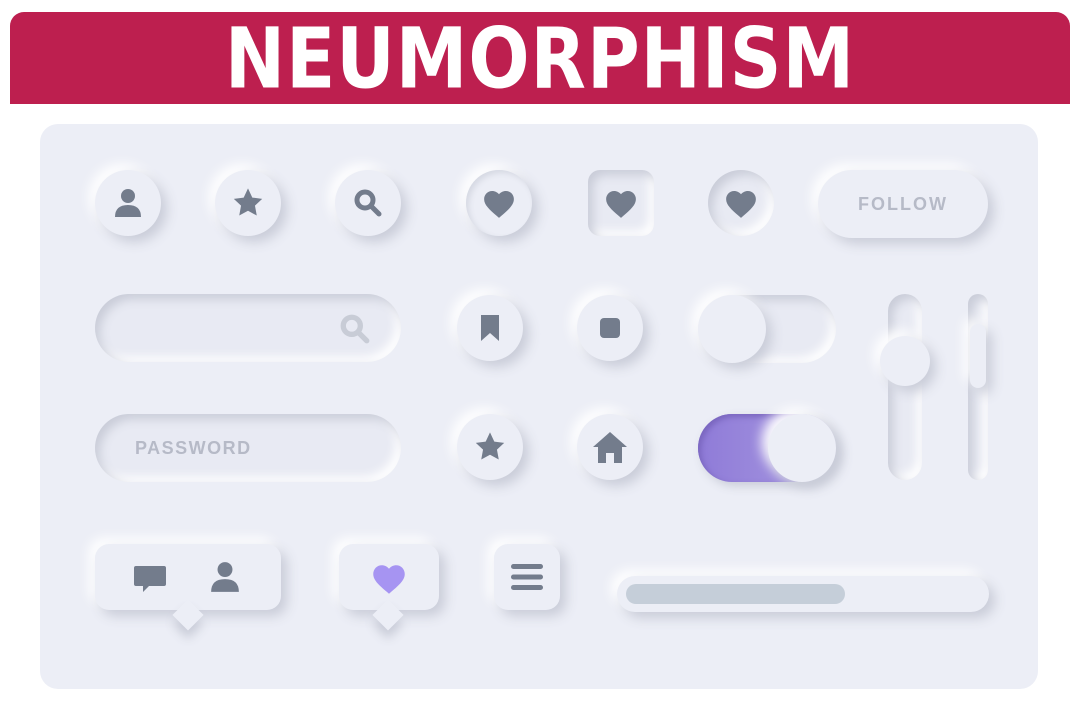 The height and width of the screenshot is (720, 1080). What do you see at coordinates (150, 579) in the screenshot?
I see `chat-icon` at bounding box center [150, 579].